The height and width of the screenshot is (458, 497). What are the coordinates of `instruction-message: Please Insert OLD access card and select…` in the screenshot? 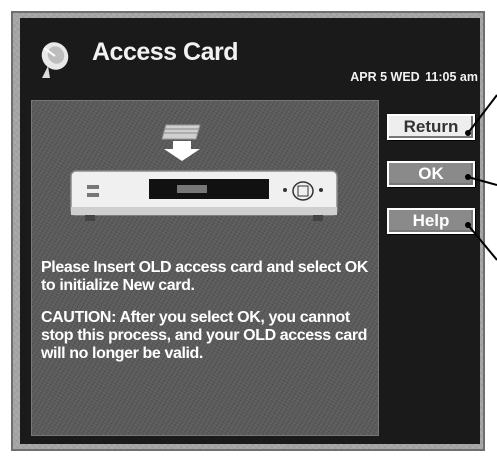 It's located at (204, 276).